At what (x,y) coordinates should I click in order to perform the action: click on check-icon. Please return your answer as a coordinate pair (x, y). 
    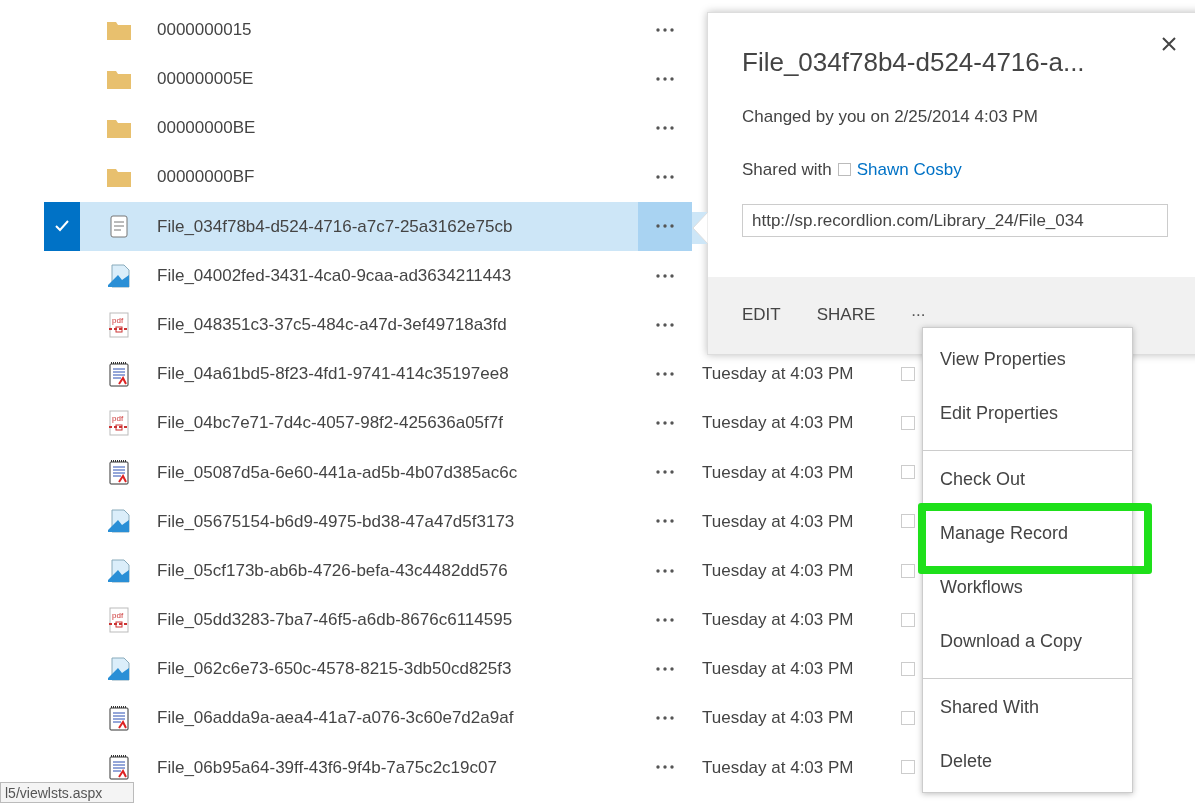
    Looking at the image, I should click on (62, 226).